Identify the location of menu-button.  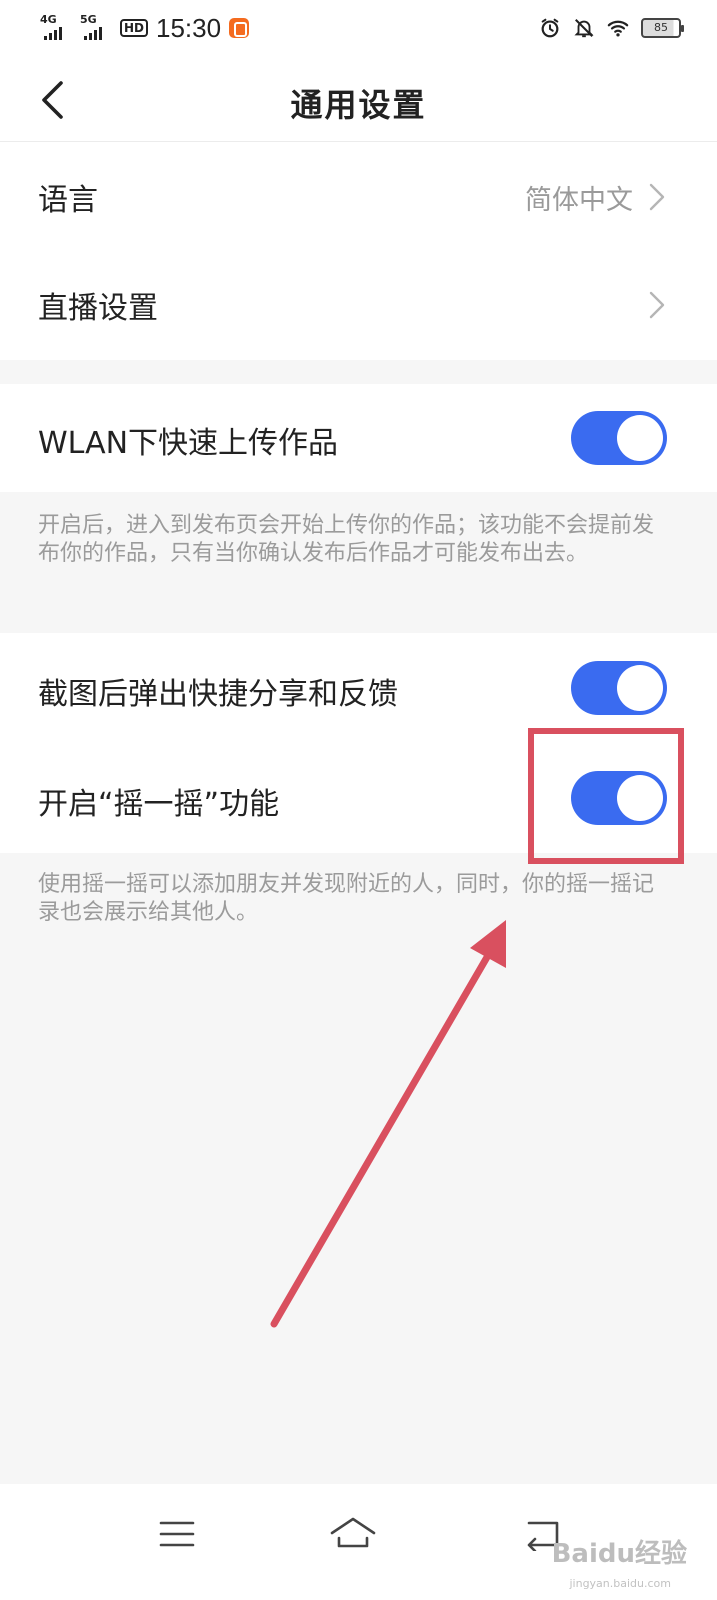
(177, 1534).